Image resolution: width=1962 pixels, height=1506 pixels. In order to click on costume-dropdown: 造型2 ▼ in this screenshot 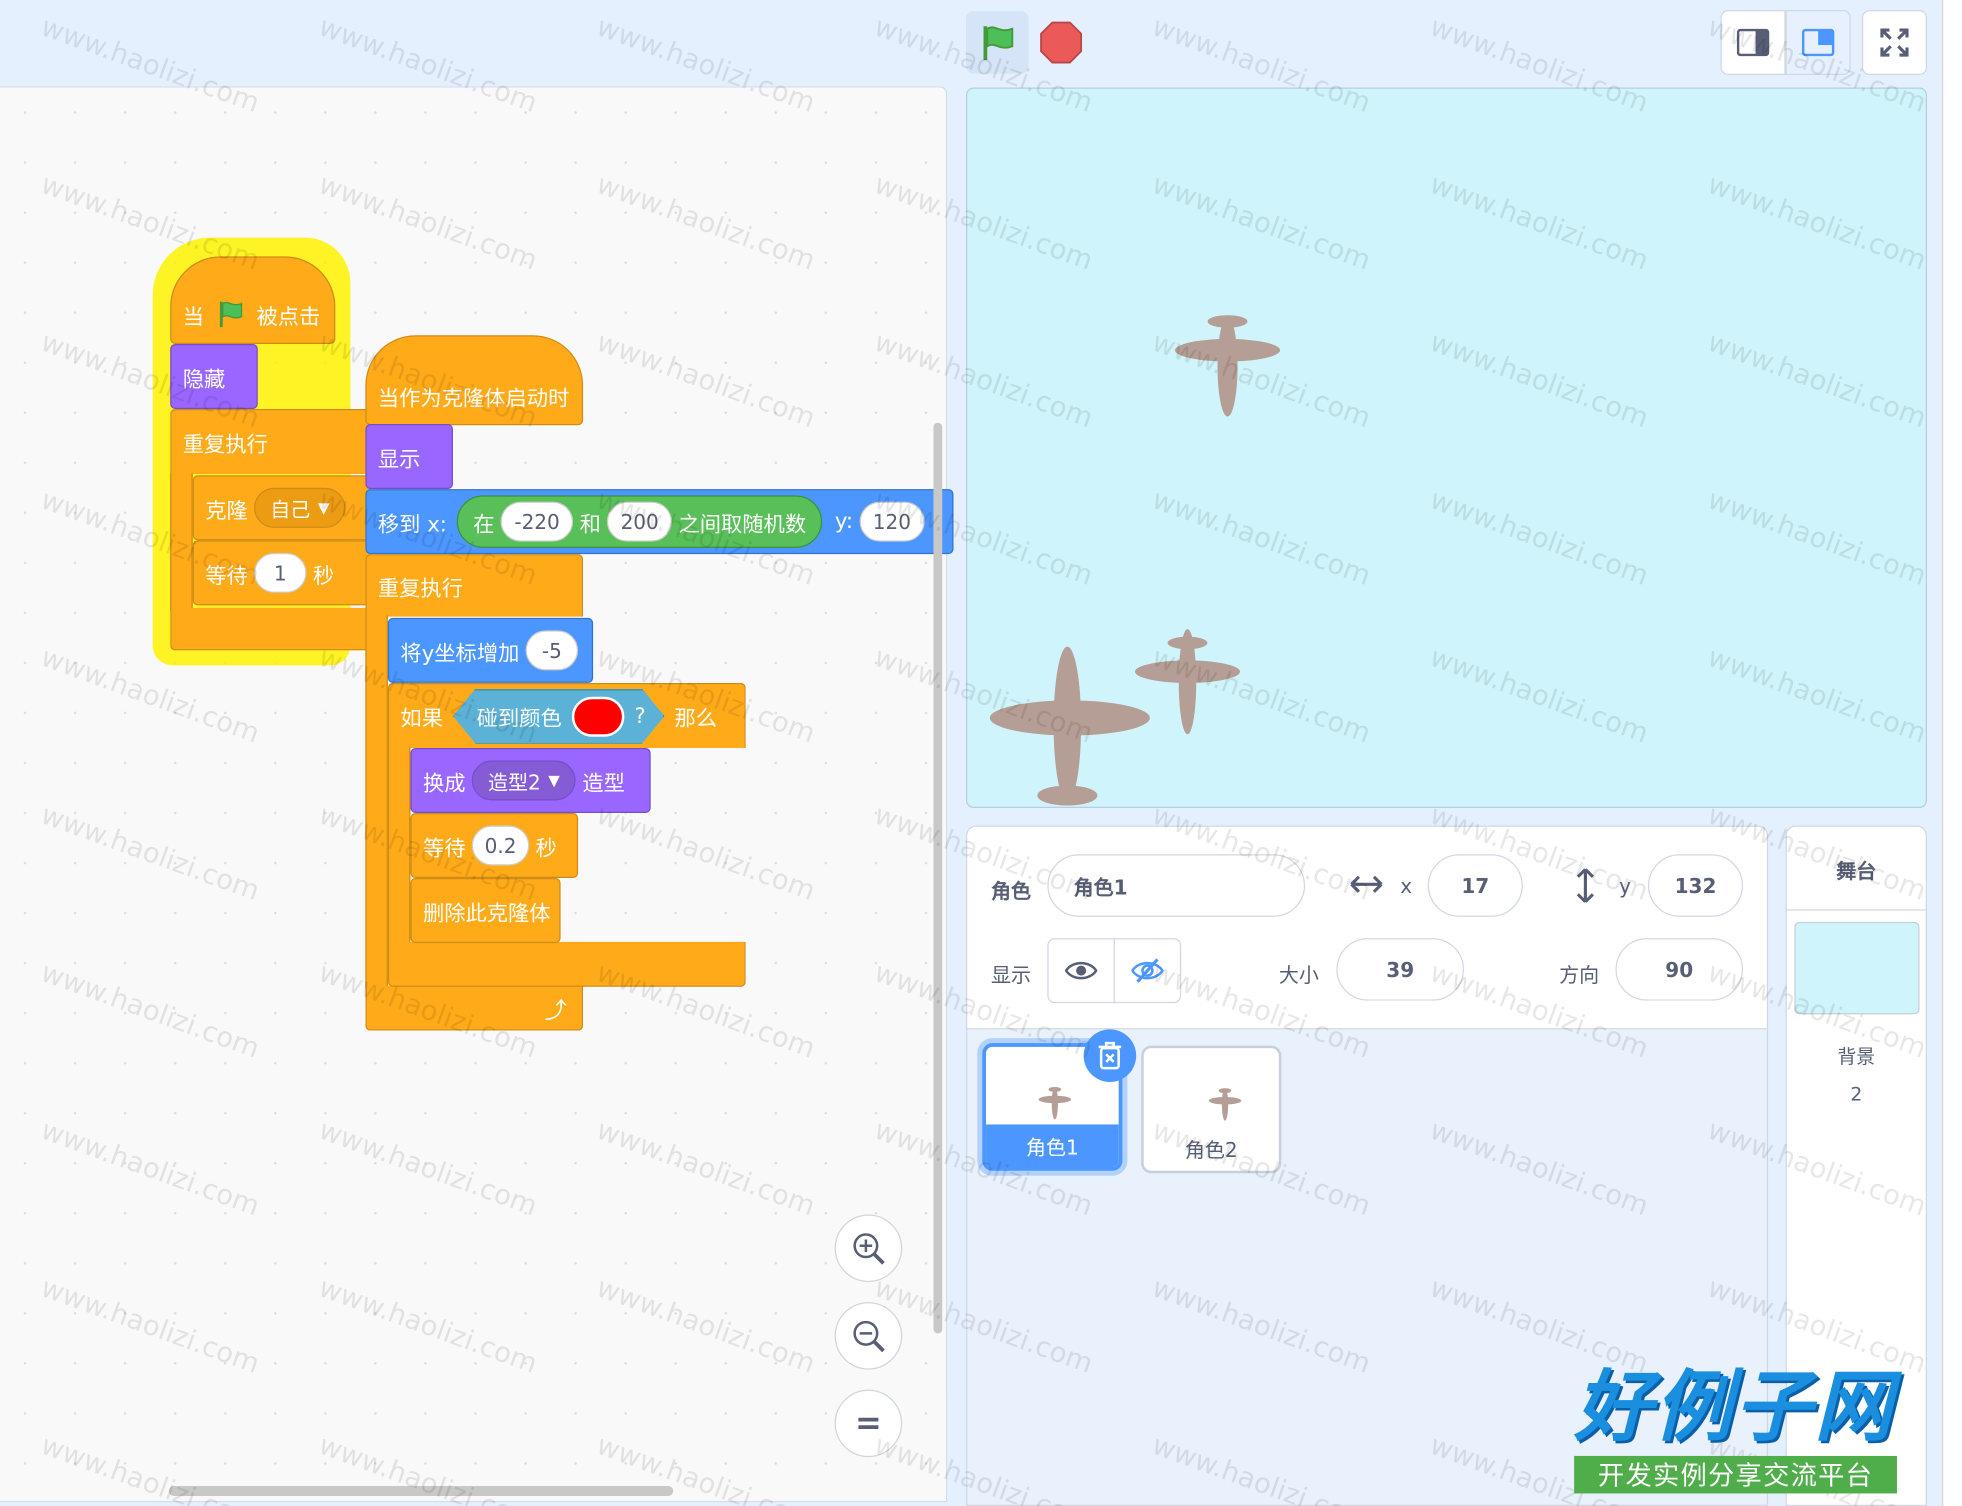, I will do `click(524, 780)`.